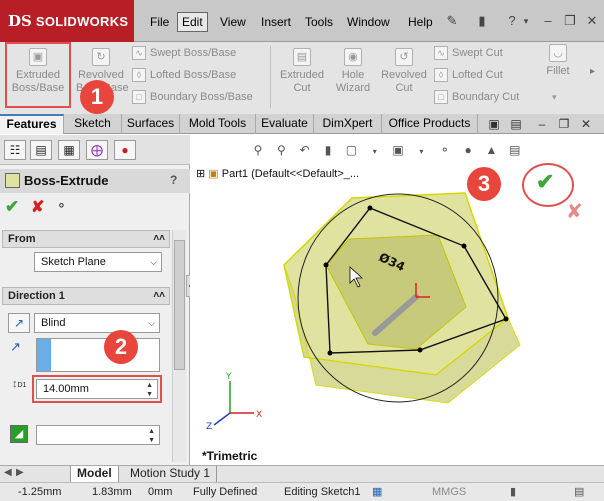  What do you see at coordinates (233, 22) in the screenshot?
I see `menu-view: View` at bounding box center [233, 22].